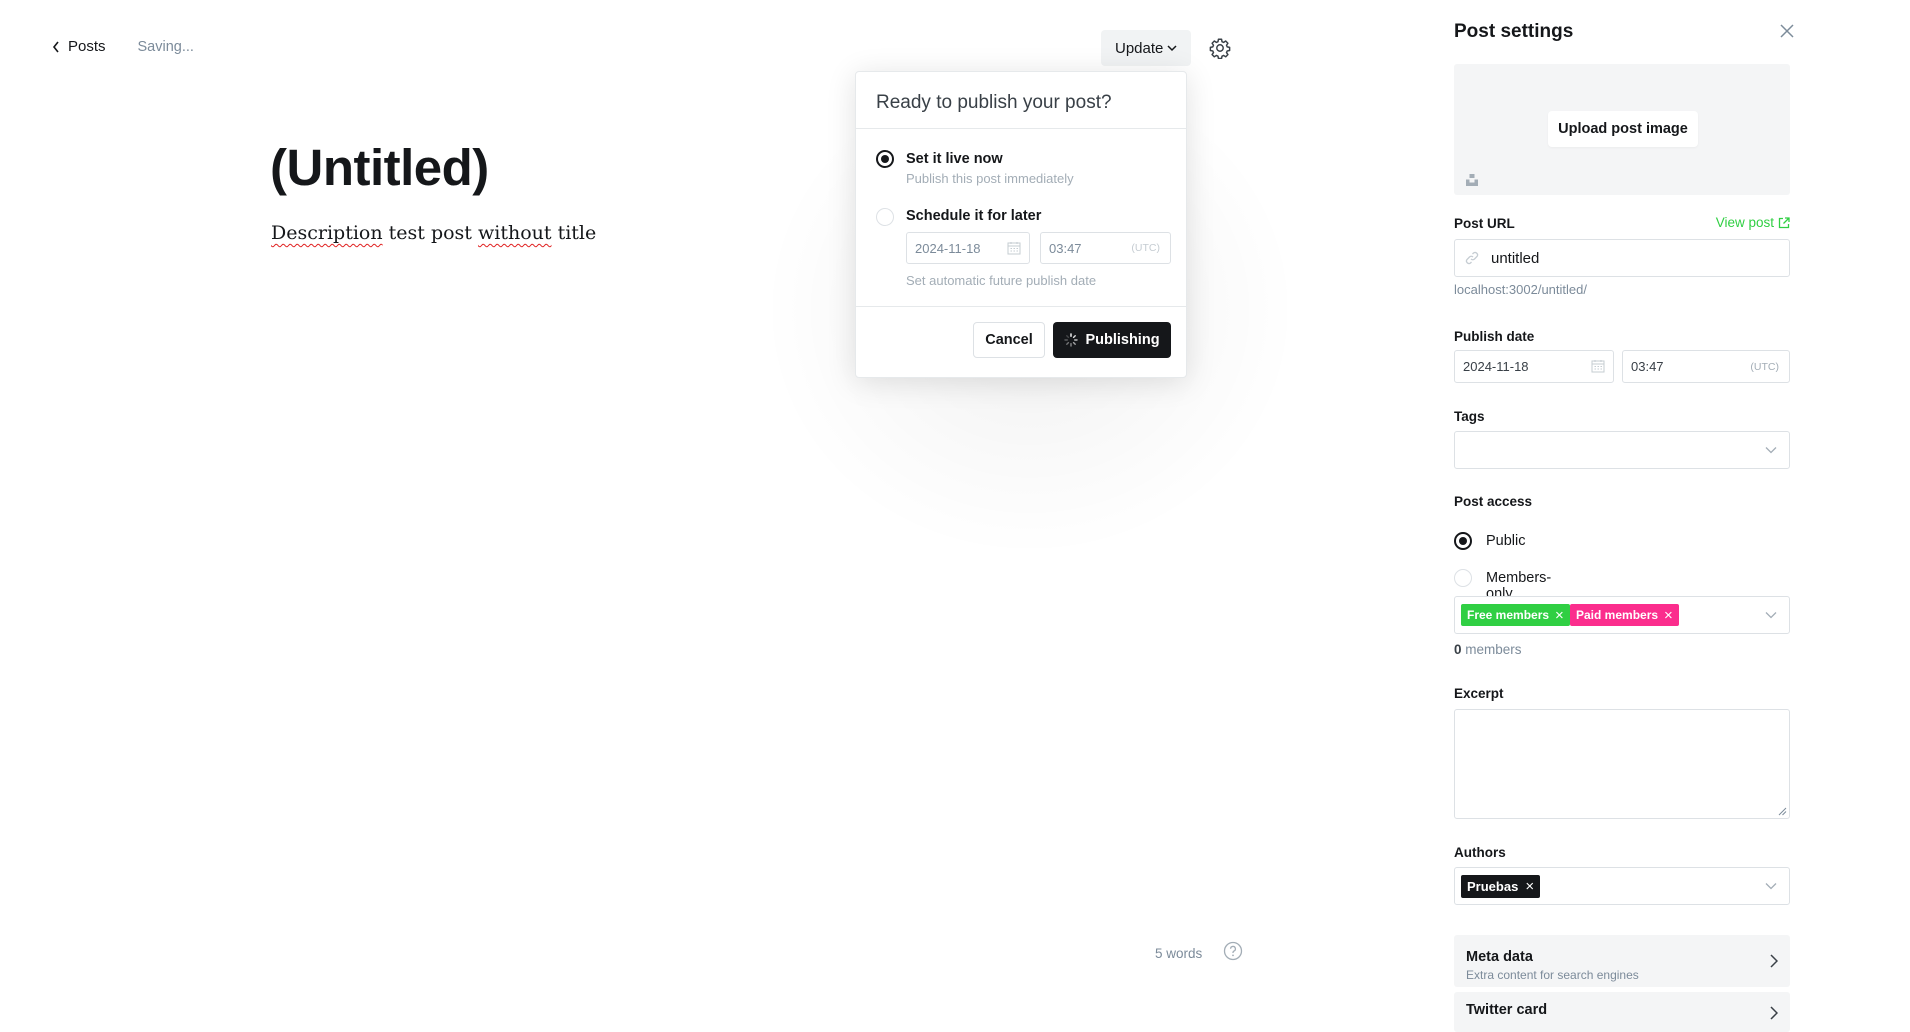 Image resolution: width=1910 pixels, height=1032 pixels. What do you see at coordinates (514, 233) in the screenshot?
I see `body-word: without` at bounding box center [514, 233].